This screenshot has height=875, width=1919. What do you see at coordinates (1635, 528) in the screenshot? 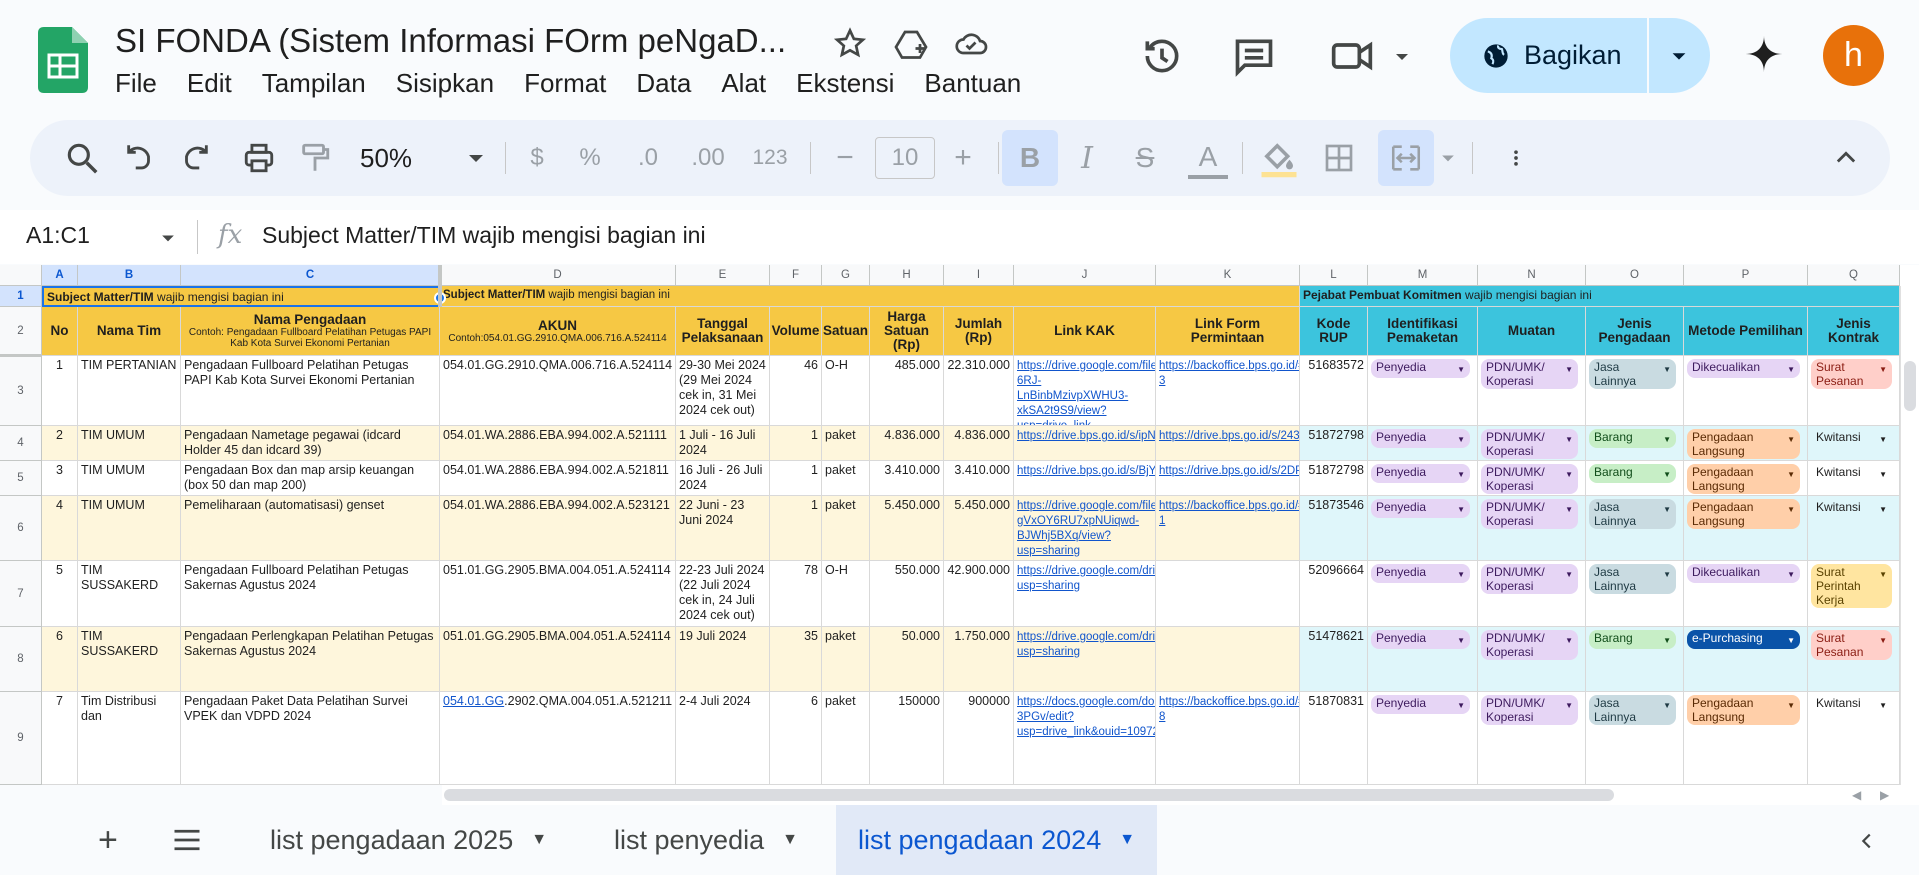
I see `cell-jenis-pengadaan: Jasa Lainnya ▼` at bounding box center [1635, 528].